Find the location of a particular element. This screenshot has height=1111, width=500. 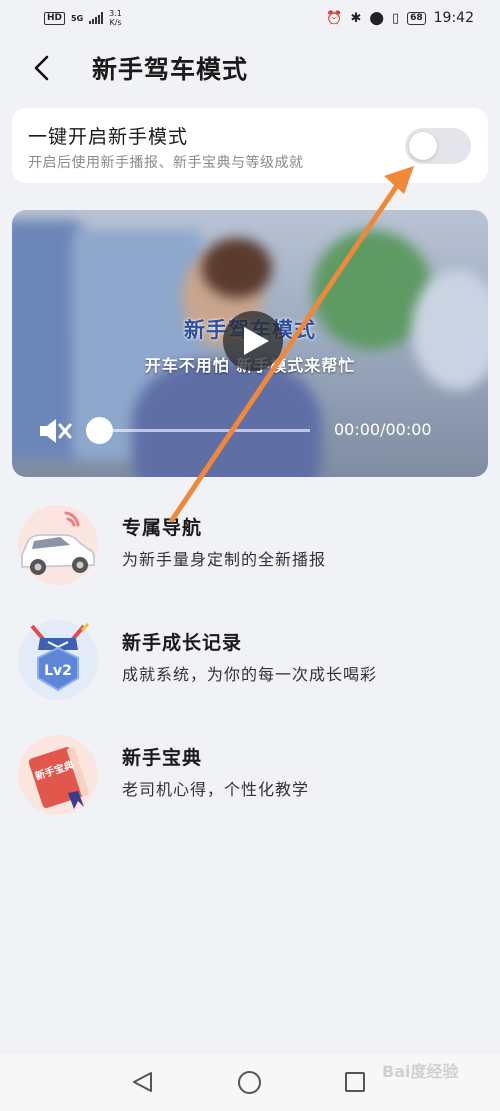

lv2-badge-icon: Lv2 is located at coordinates (58, 660).